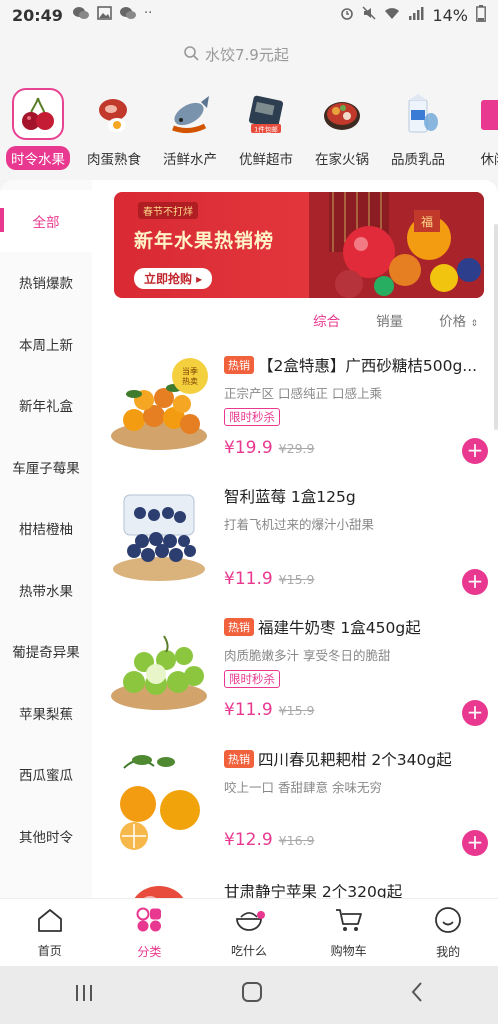  Describe the element at coordinates (46, 775) in the screenshot. I see `sidebar-item-melons: 西瓜蜜瓜` at that location.